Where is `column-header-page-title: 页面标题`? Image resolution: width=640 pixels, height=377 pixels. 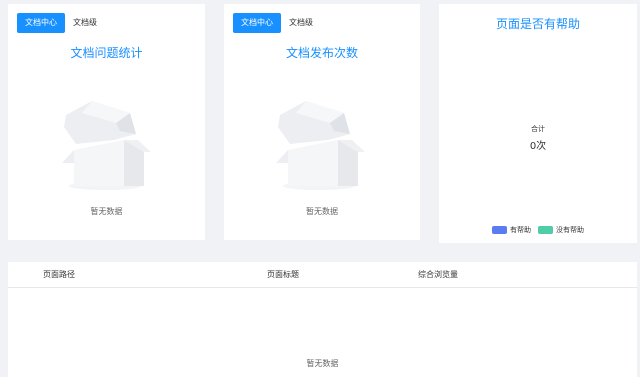 column-header-page-title: 页面标题 is located at coordinates (283, 275).